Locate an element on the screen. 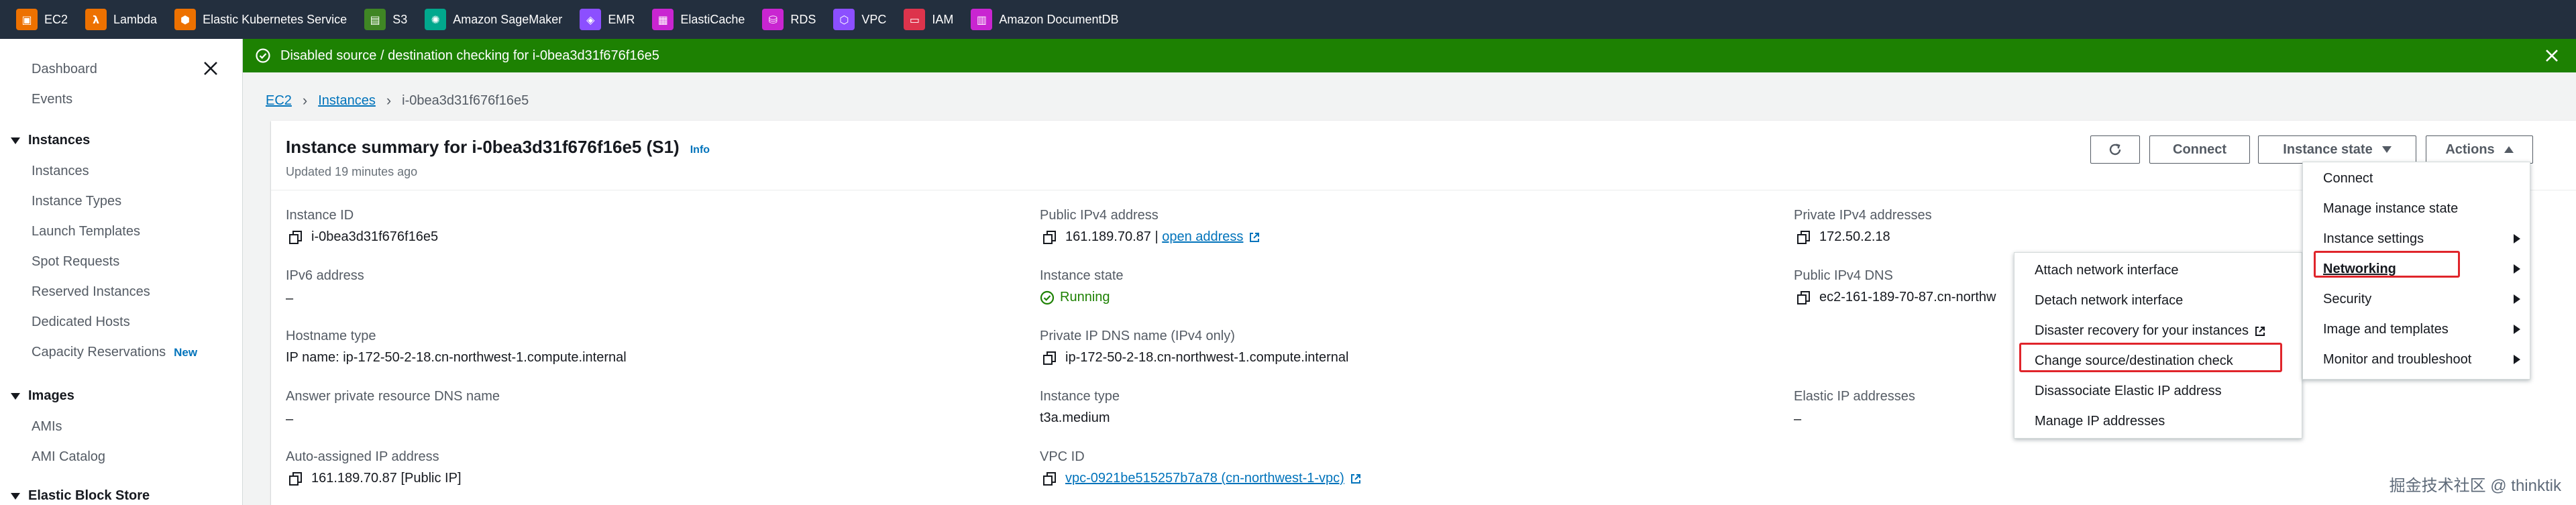 This screenshot has height=505, width=2576. vpc-label: VPC ID is located at coordinates (1062, 456).